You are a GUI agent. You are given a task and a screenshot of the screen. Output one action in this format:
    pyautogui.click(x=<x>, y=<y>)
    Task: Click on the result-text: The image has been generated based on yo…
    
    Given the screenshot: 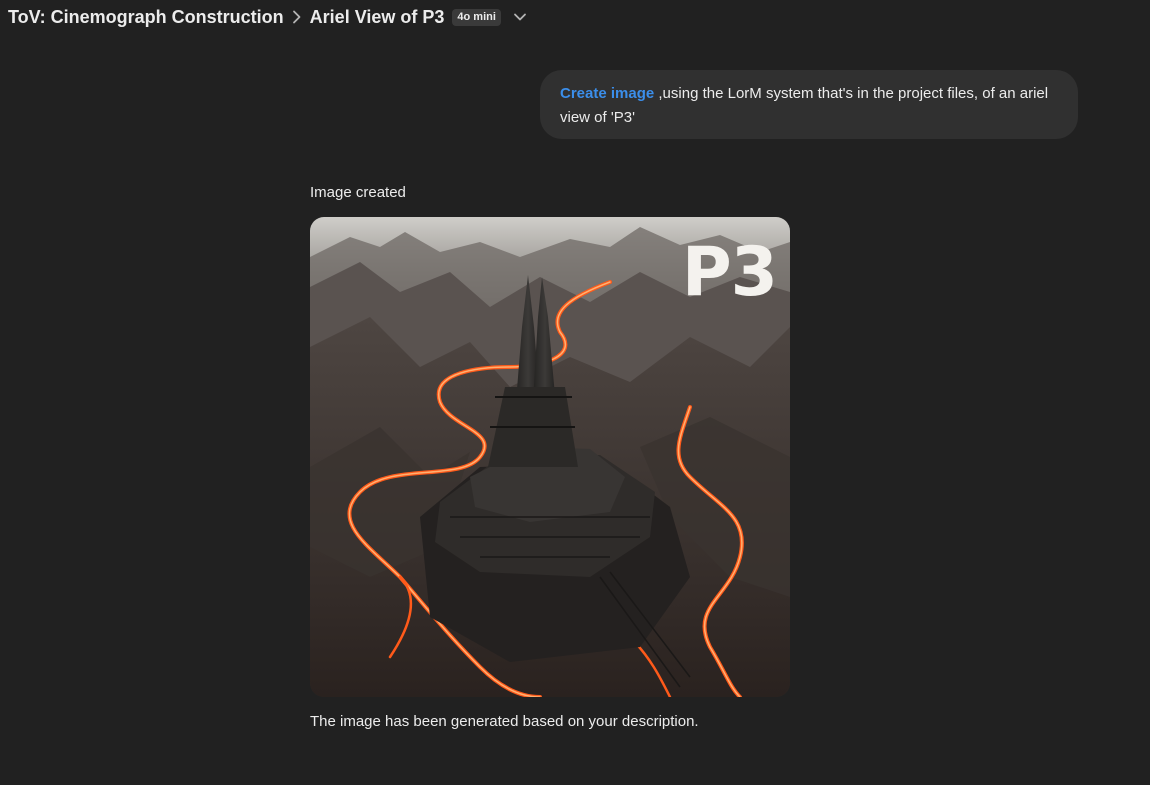 What is the action you would take?
    pyautogui.click(x=504, y=721)
    